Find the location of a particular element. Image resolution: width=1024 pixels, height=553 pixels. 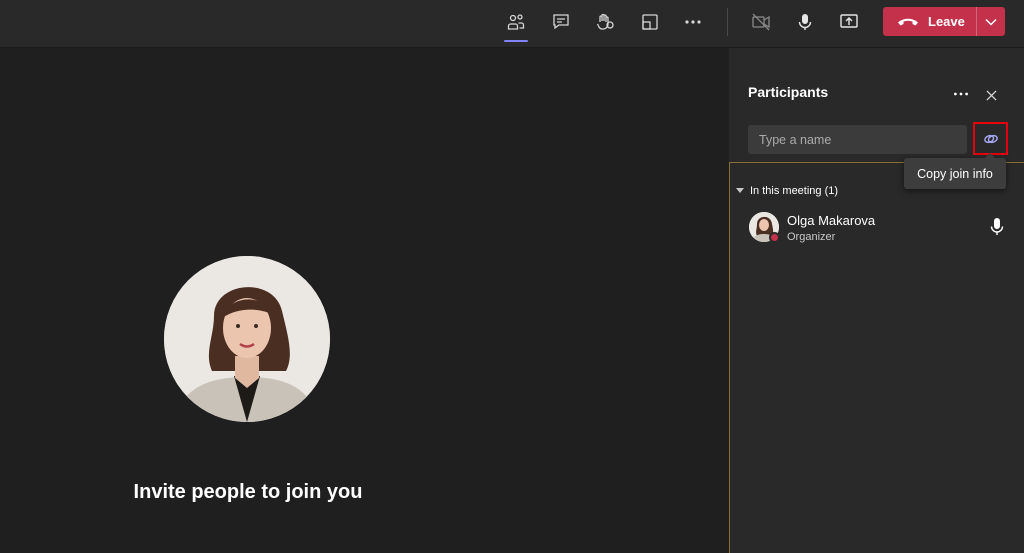

breakout-rooms-button is located at coordinates (650, 22).